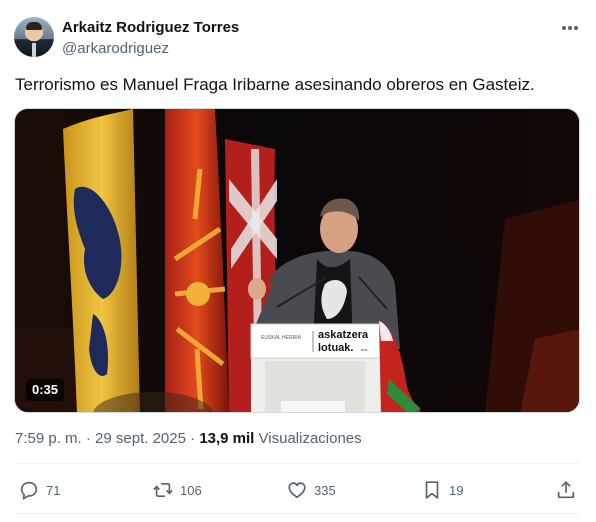 Image resolution: width=596 pixels, height=522 pixels. I want to click on video-duration-badge: 0:35, so click(45, 390).